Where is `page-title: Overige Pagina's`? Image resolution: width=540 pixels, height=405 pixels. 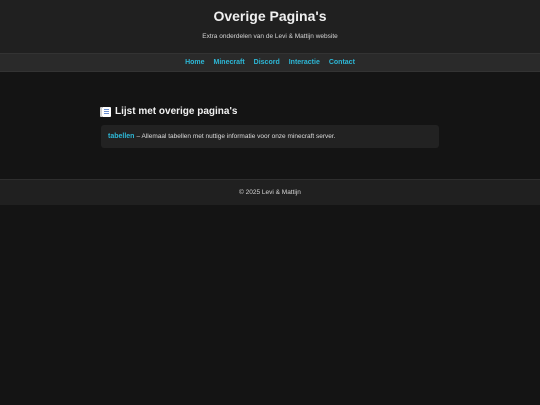 page-title: Overige Pagina's is located at coordinates (270, 16).